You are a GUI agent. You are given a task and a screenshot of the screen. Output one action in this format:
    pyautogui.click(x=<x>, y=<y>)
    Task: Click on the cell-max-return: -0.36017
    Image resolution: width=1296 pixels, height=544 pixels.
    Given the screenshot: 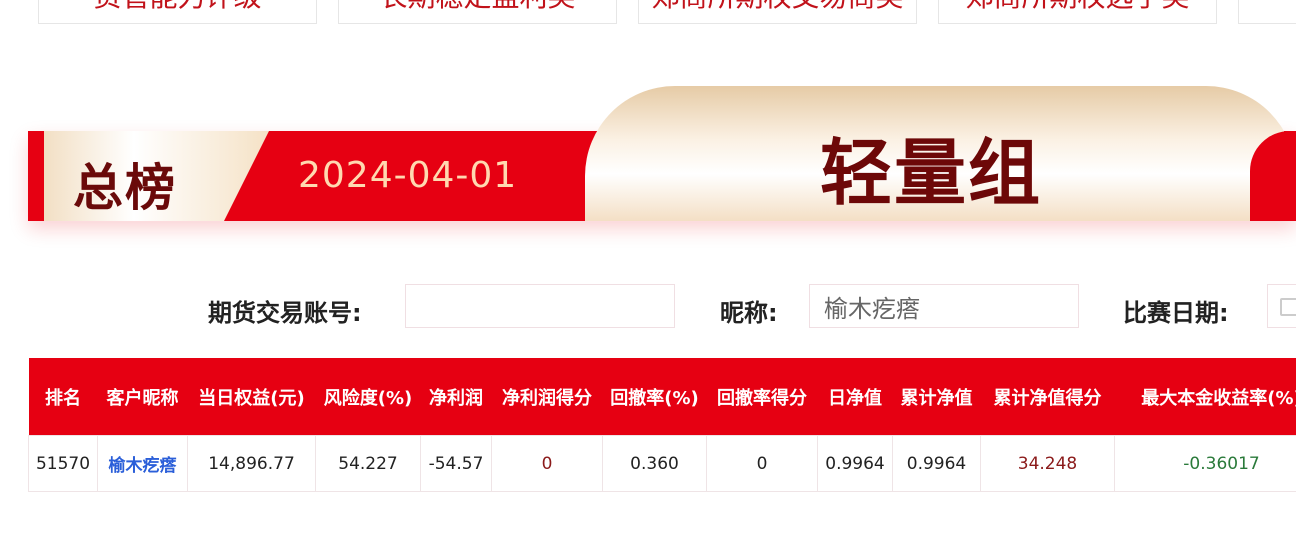 What is the action you would take?
    pyautogui.click(x=1205, y=463)
    